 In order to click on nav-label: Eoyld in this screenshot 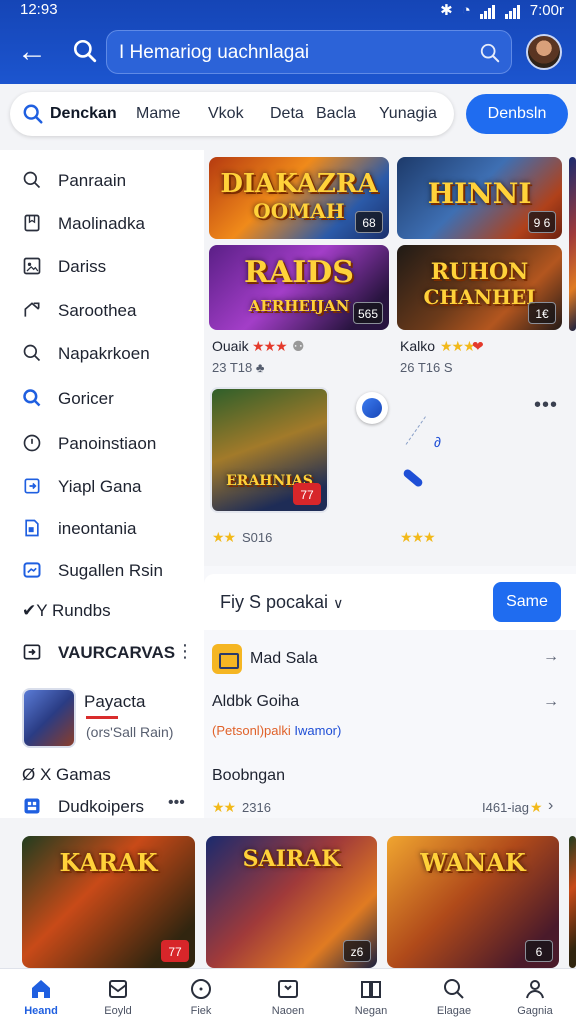, I will do `click(118, 1011)`.